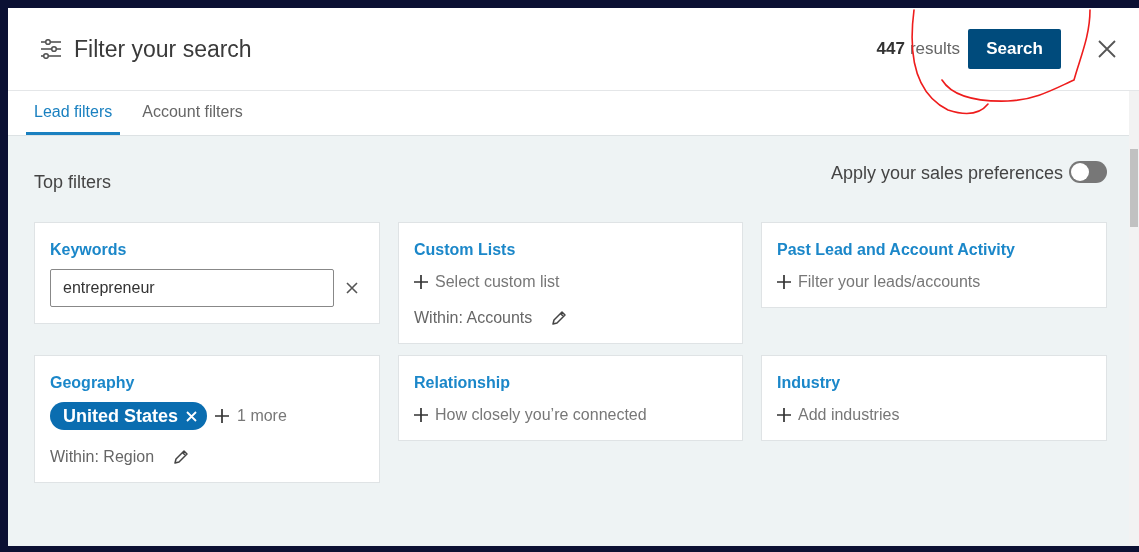 This screenshot has height=552, width=1139. What do you see at coordinates (88, 250) in the screenshot?
I see `filter-title: Keywords` at bounding box center [88, 250].